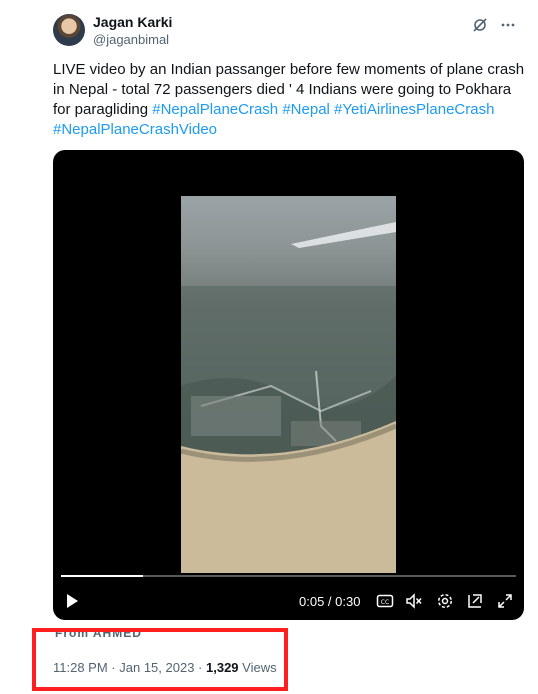 This screenshot has height=694, width=538. I want to click on hashtag-link: #NepalPlaneCrash, so click(215, 109).